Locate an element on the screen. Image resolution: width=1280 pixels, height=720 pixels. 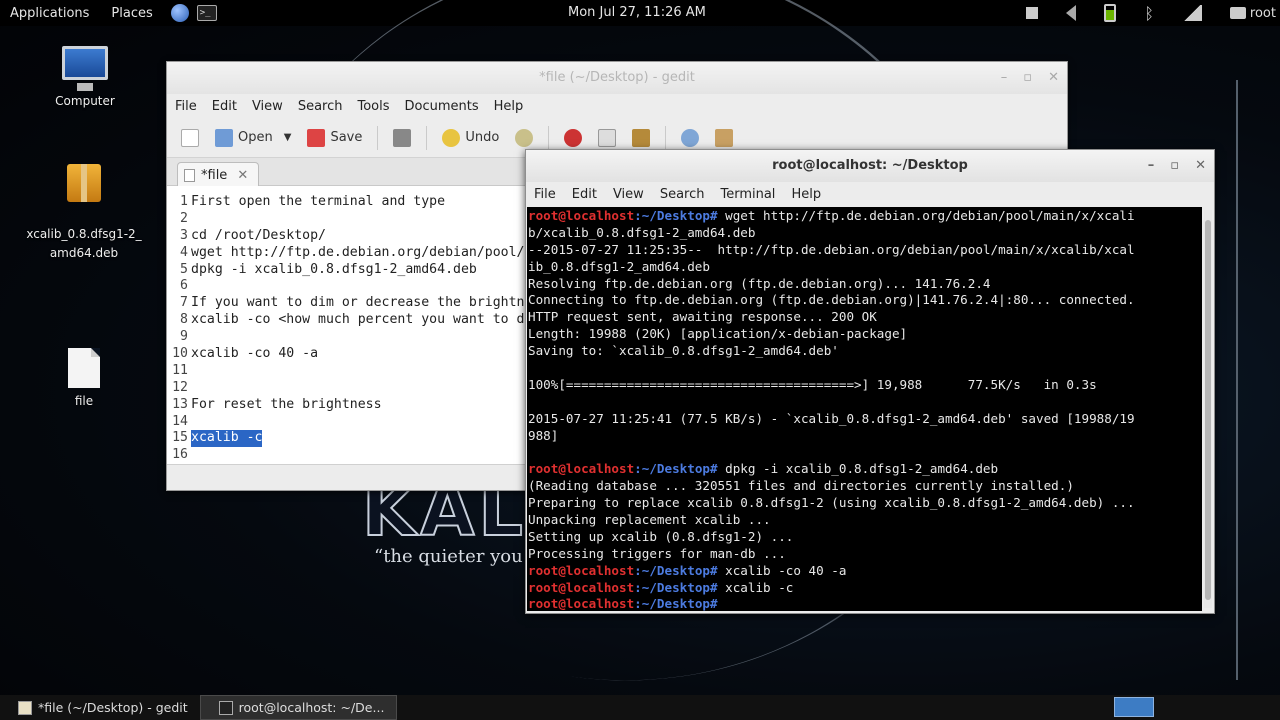
gedit-titlebar: *file (~/Desktop) - gedit – ▫ ✕ is located at coordinates (617, 78).